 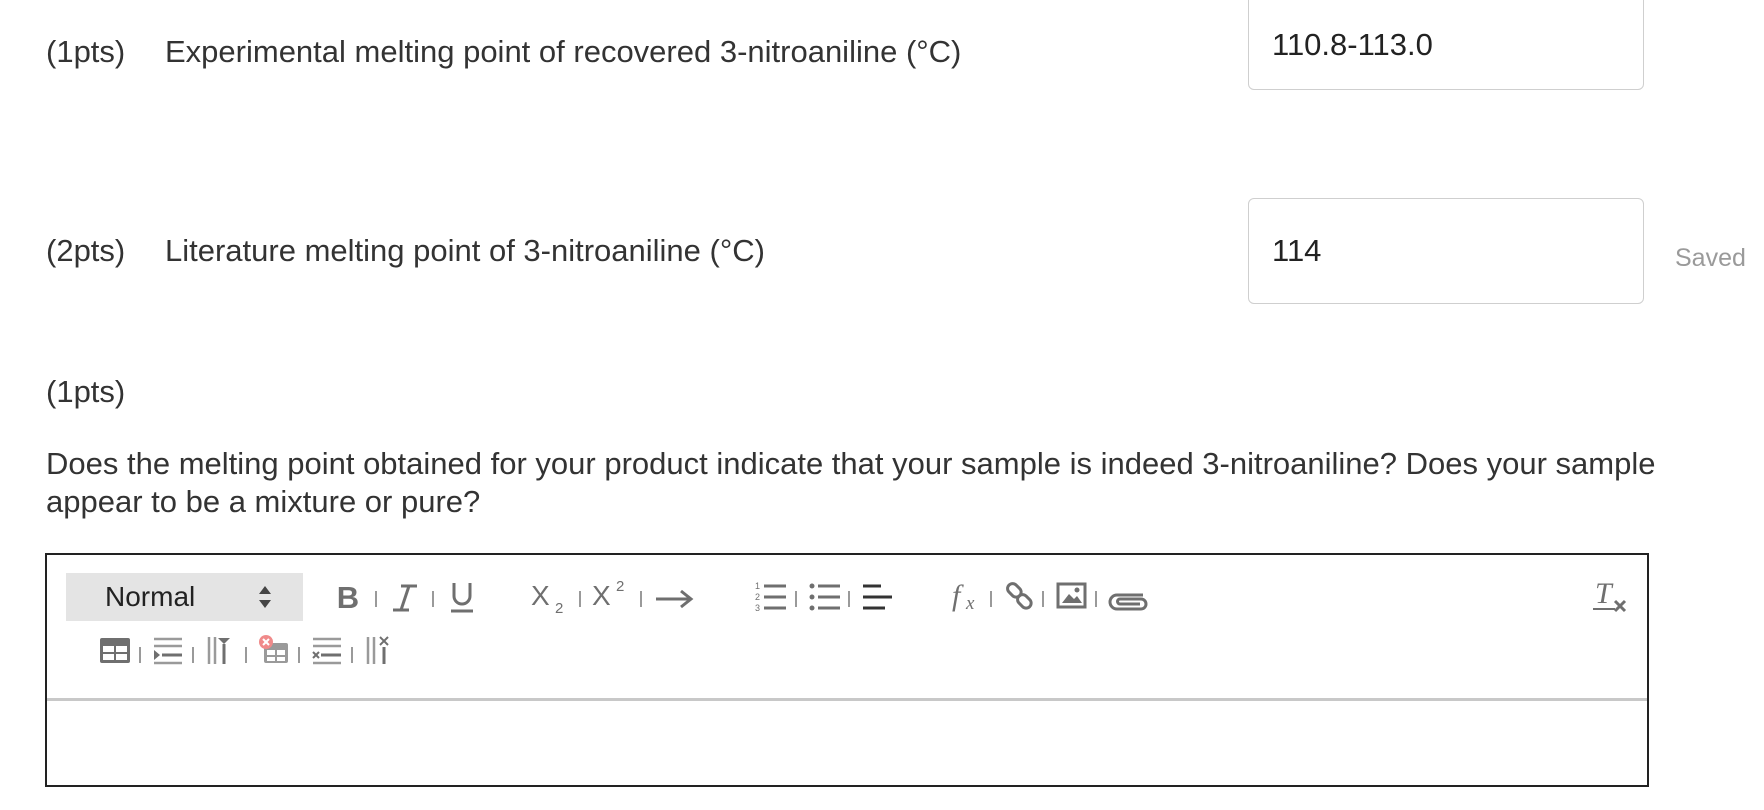 I want to click on question-1-answer-input, so click(x=1446, y=45).